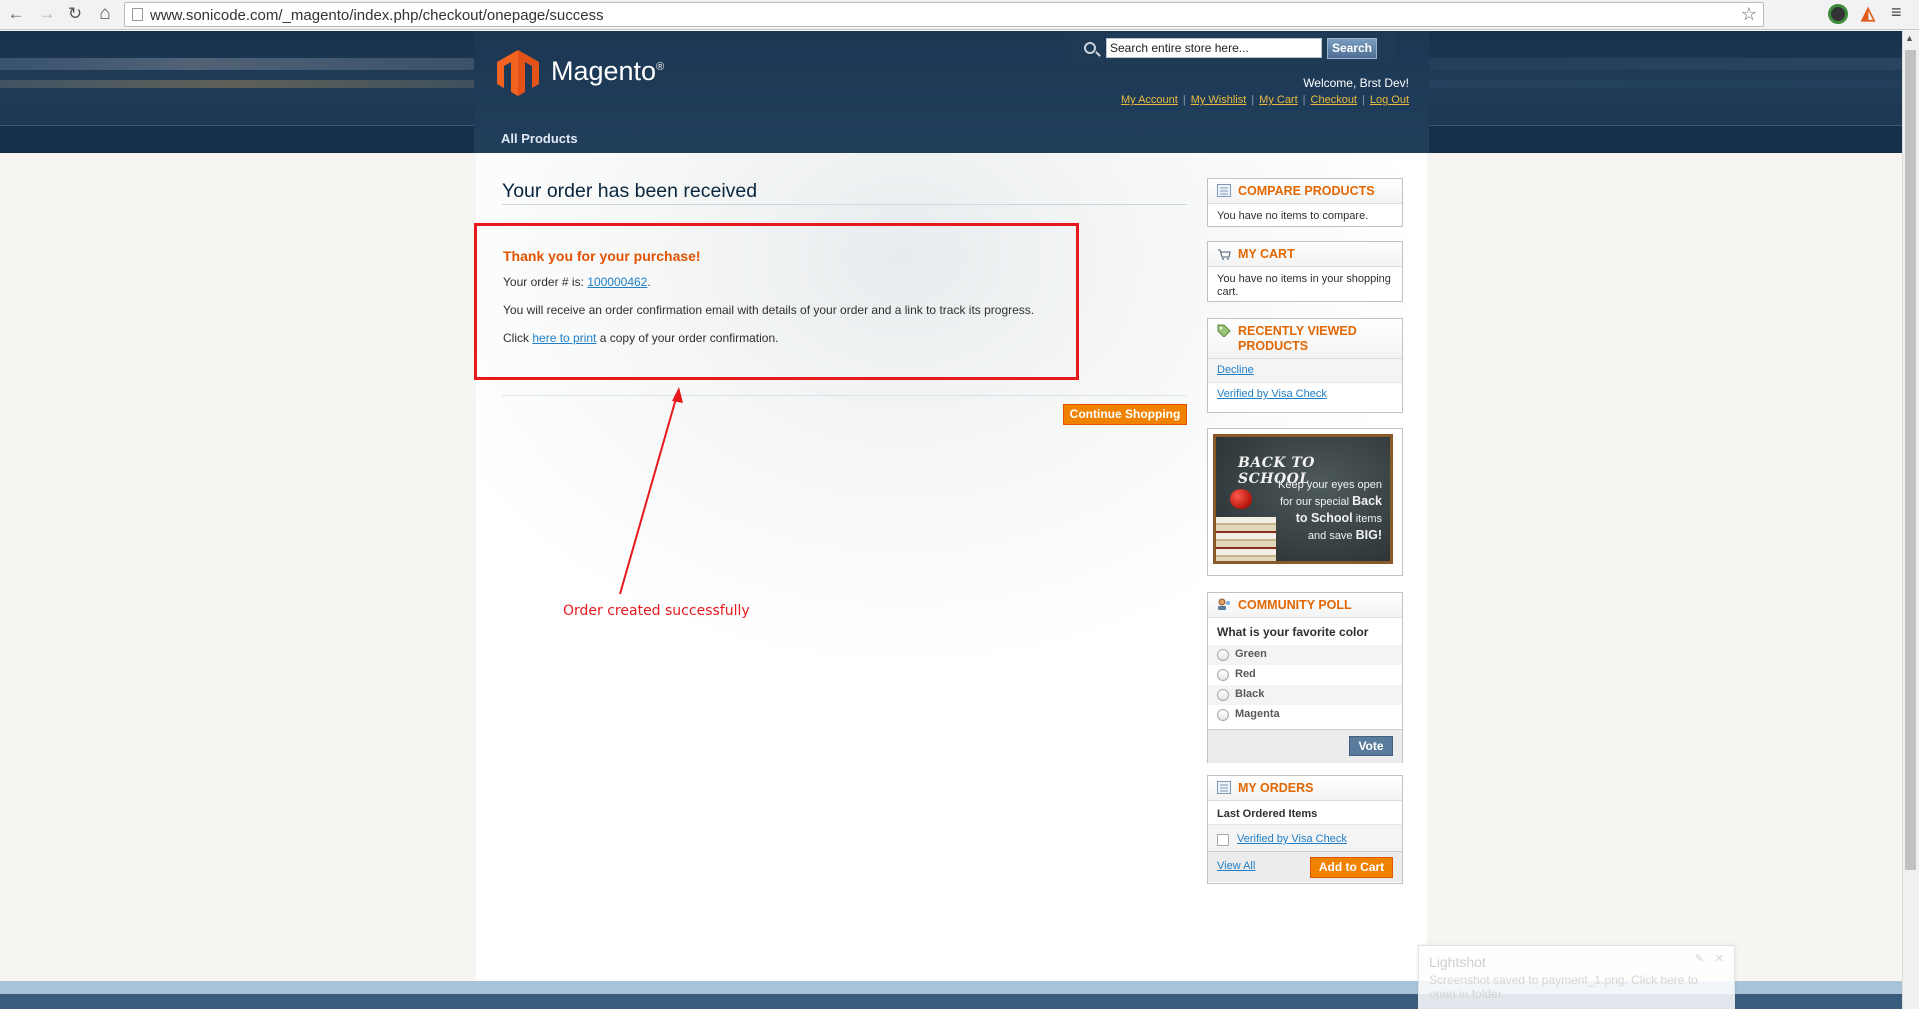 This screenshot has width=1919, height=1009. Describe the element at coordinates (1214, 48) in the screenshot. I see `search-input` at that location.